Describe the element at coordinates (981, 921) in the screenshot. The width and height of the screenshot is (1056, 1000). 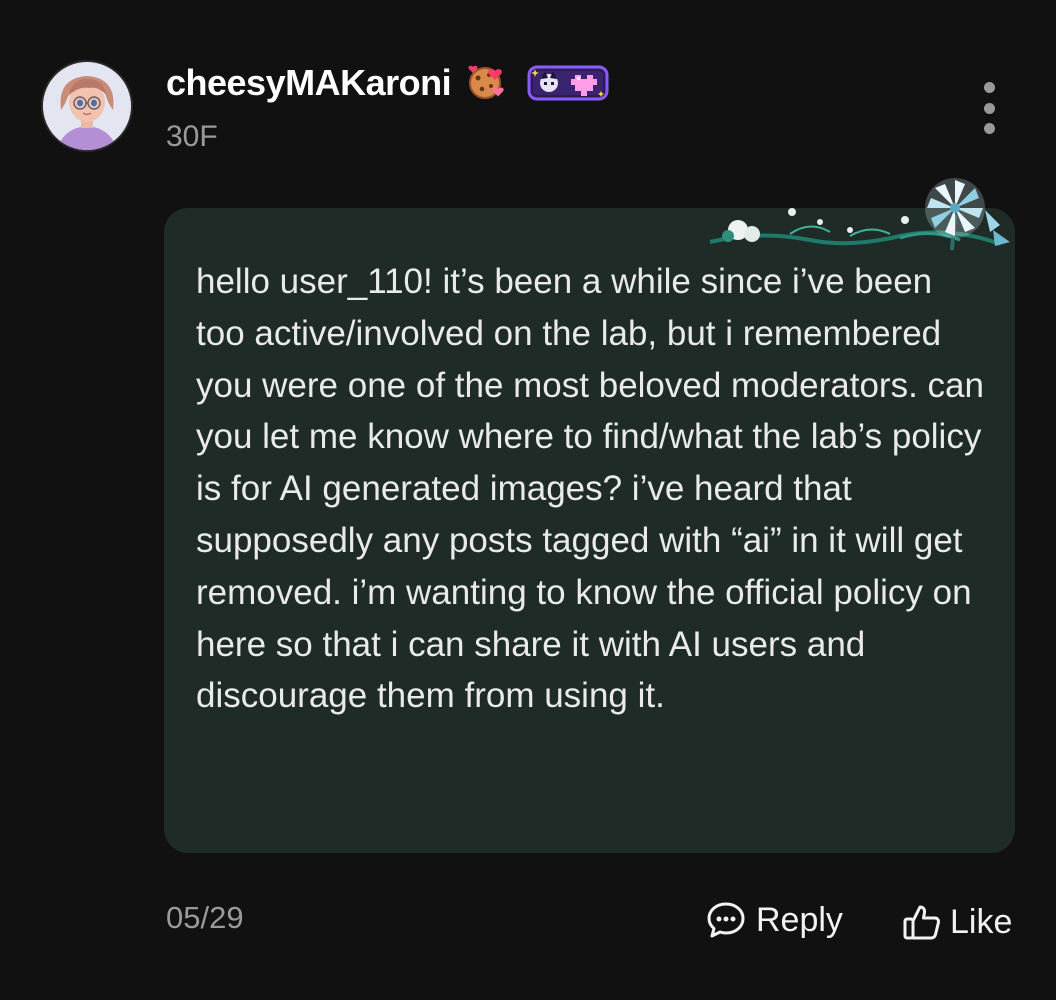
I see `like-label: Like` at that location.